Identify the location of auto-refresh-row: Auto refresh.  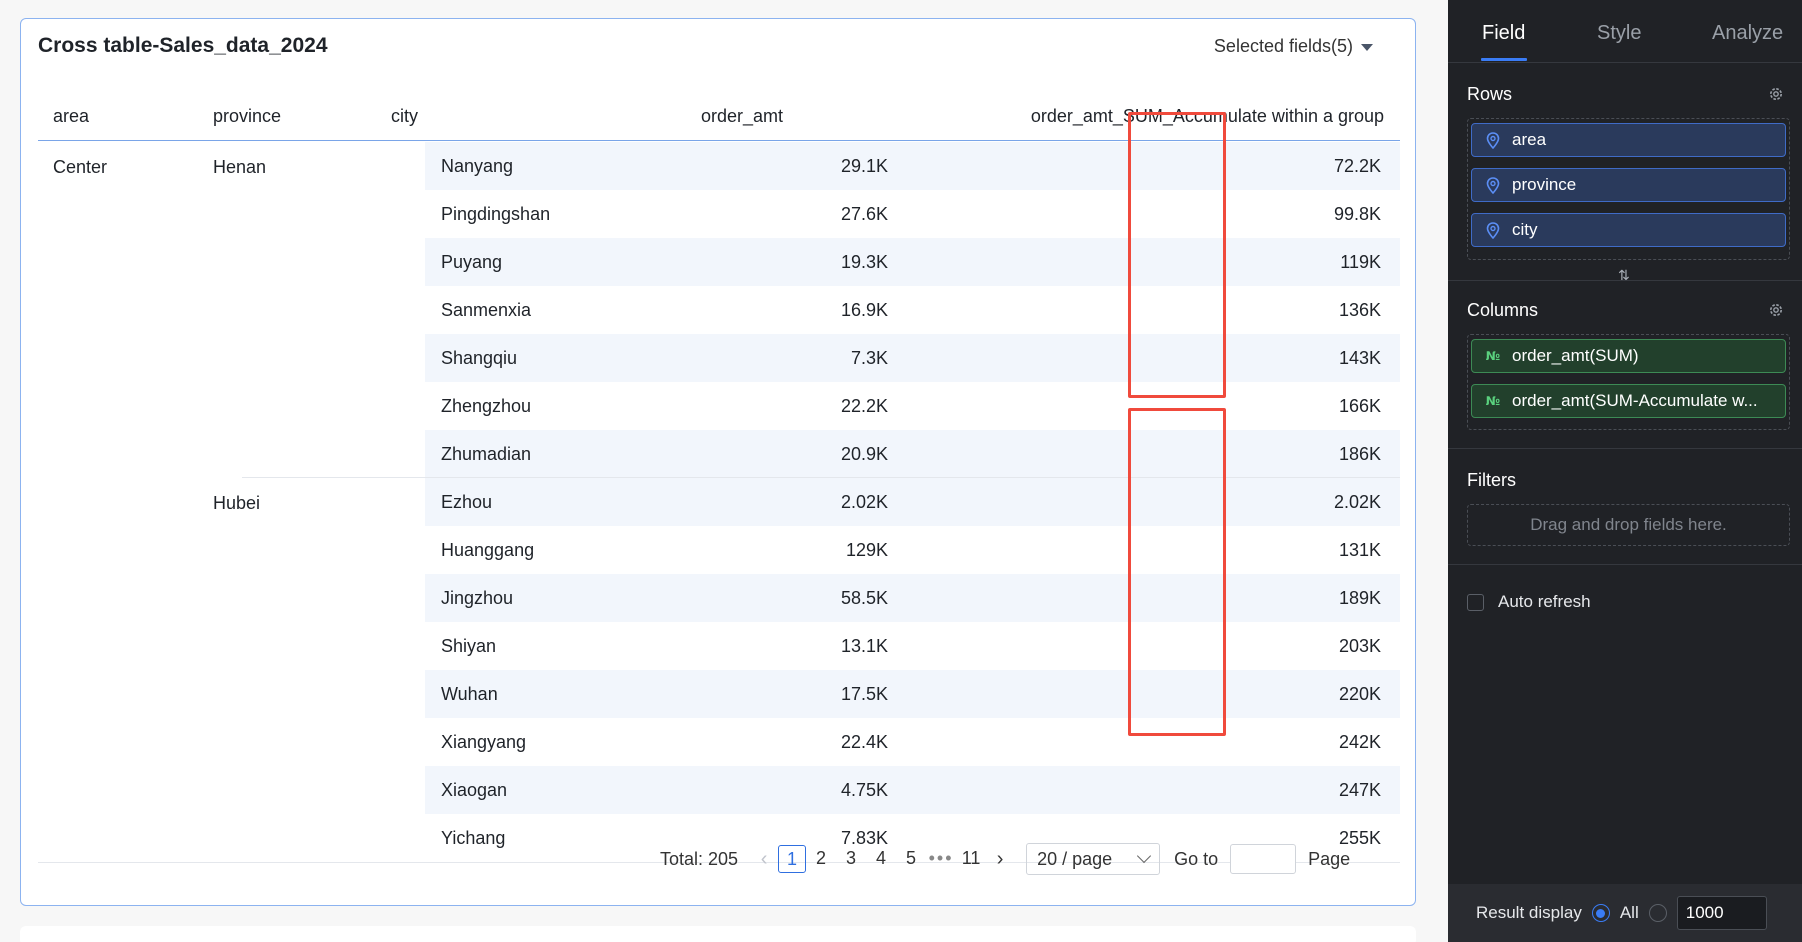
(1529, 602).